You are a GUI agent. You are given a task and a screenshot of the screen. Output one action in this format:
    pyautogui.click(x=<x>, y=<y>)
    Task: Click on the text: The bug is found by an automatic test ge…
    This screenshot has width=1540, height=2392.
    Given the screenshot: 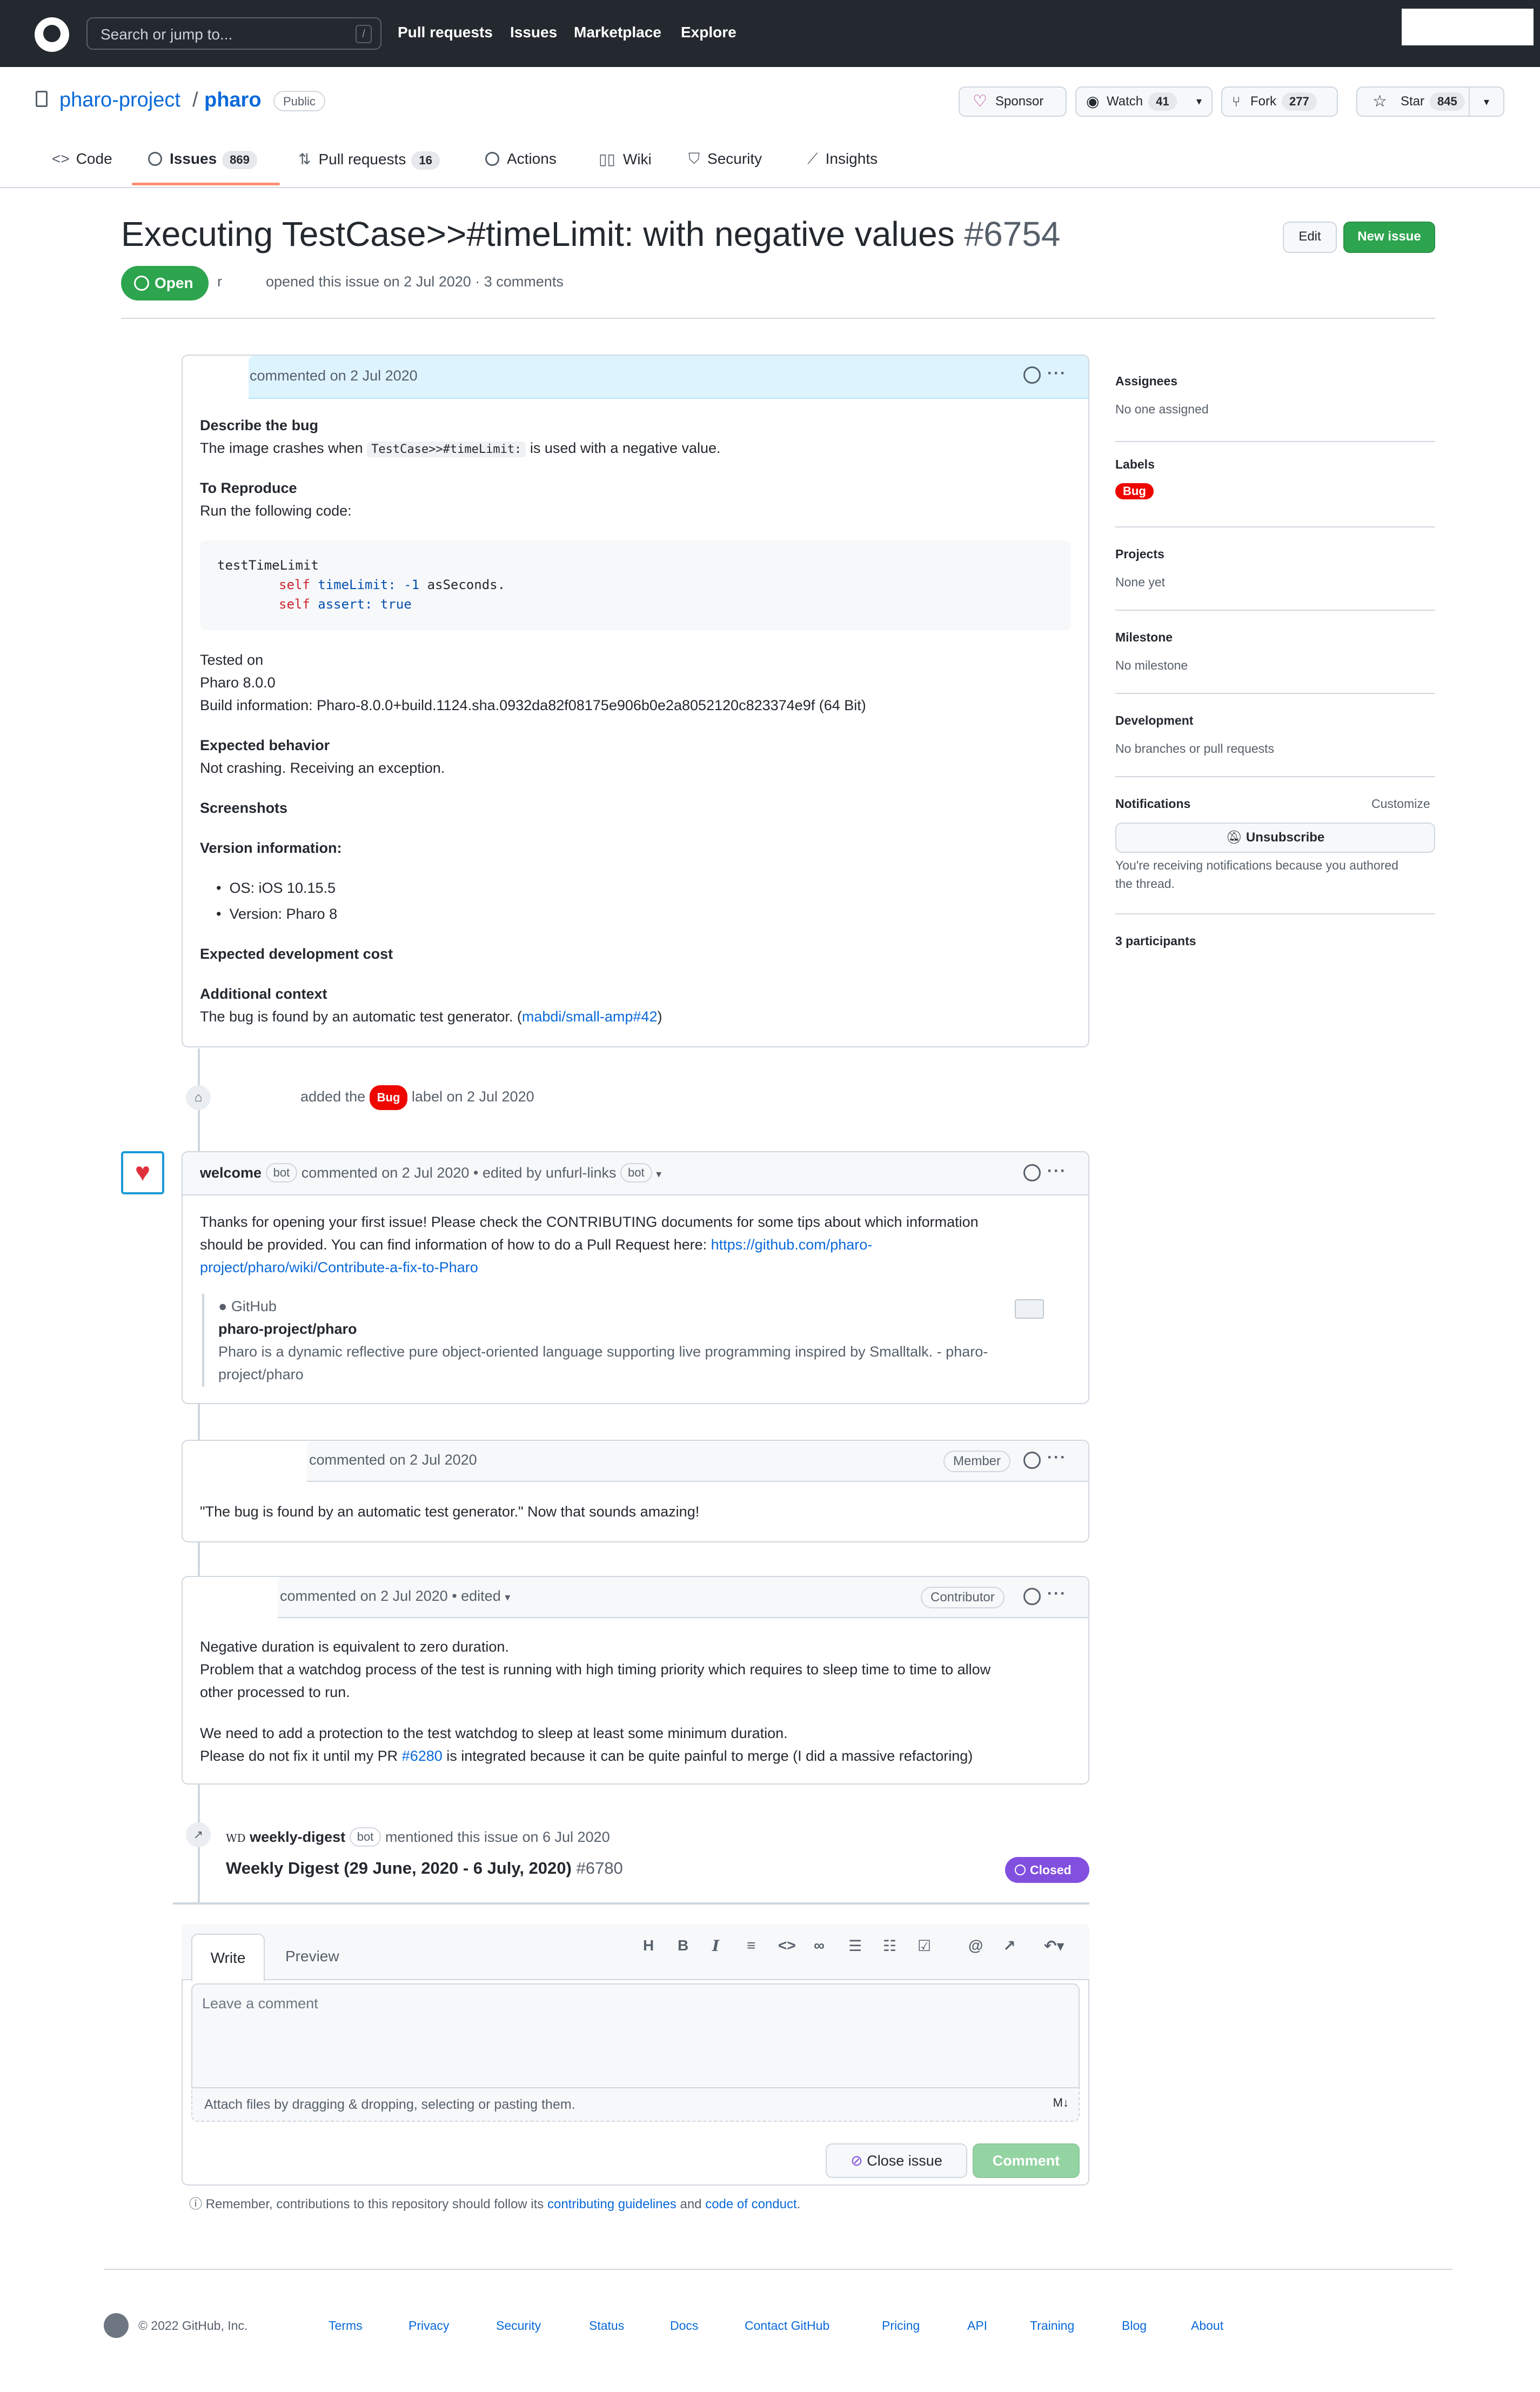 What is the action you would take?
    pyautogui.click(x=361, y=1016)
    